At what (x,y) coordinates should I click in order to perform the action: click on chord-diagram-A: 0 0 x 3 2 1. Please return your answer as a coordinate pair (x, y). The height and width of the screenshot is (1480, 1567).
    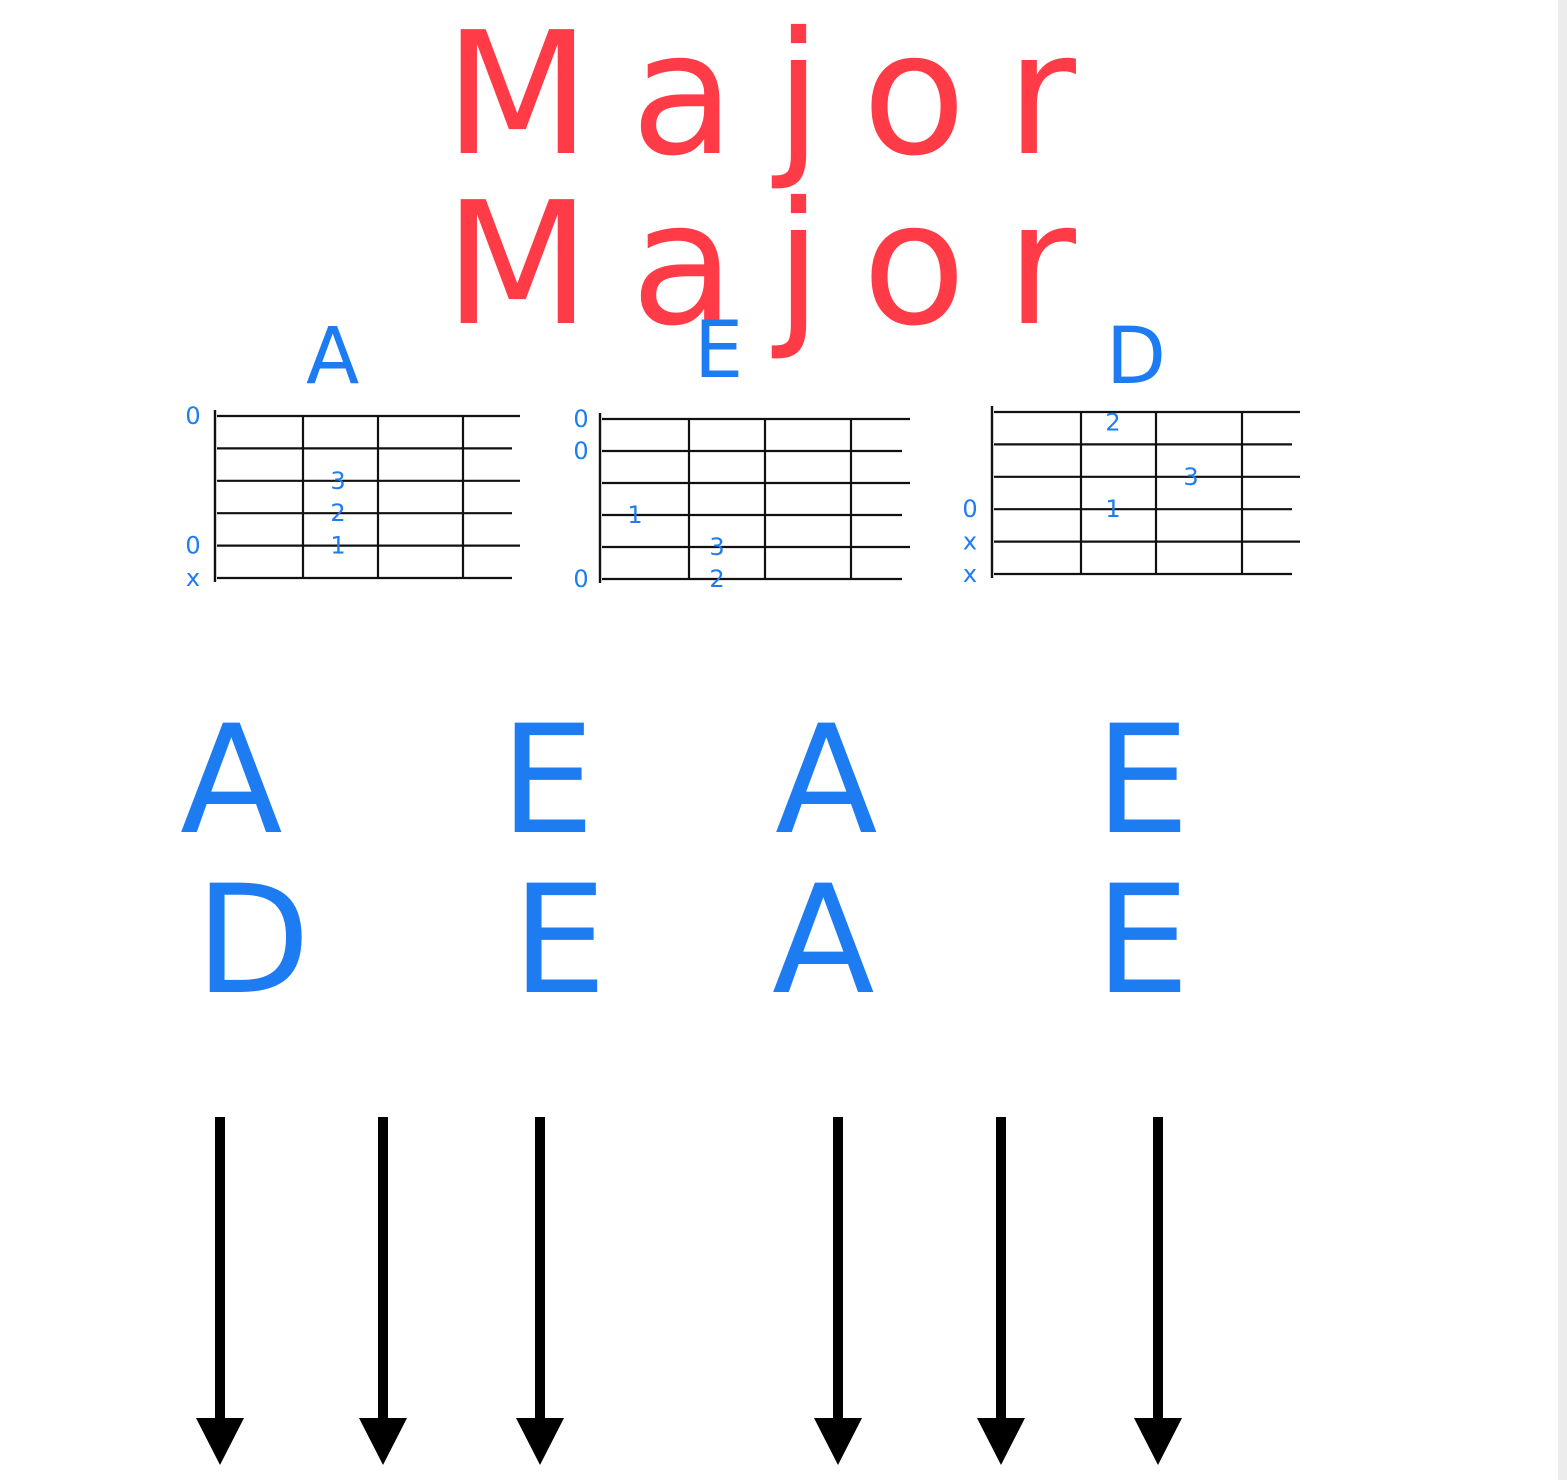
    Looking at the image, I should click on (352, 497).